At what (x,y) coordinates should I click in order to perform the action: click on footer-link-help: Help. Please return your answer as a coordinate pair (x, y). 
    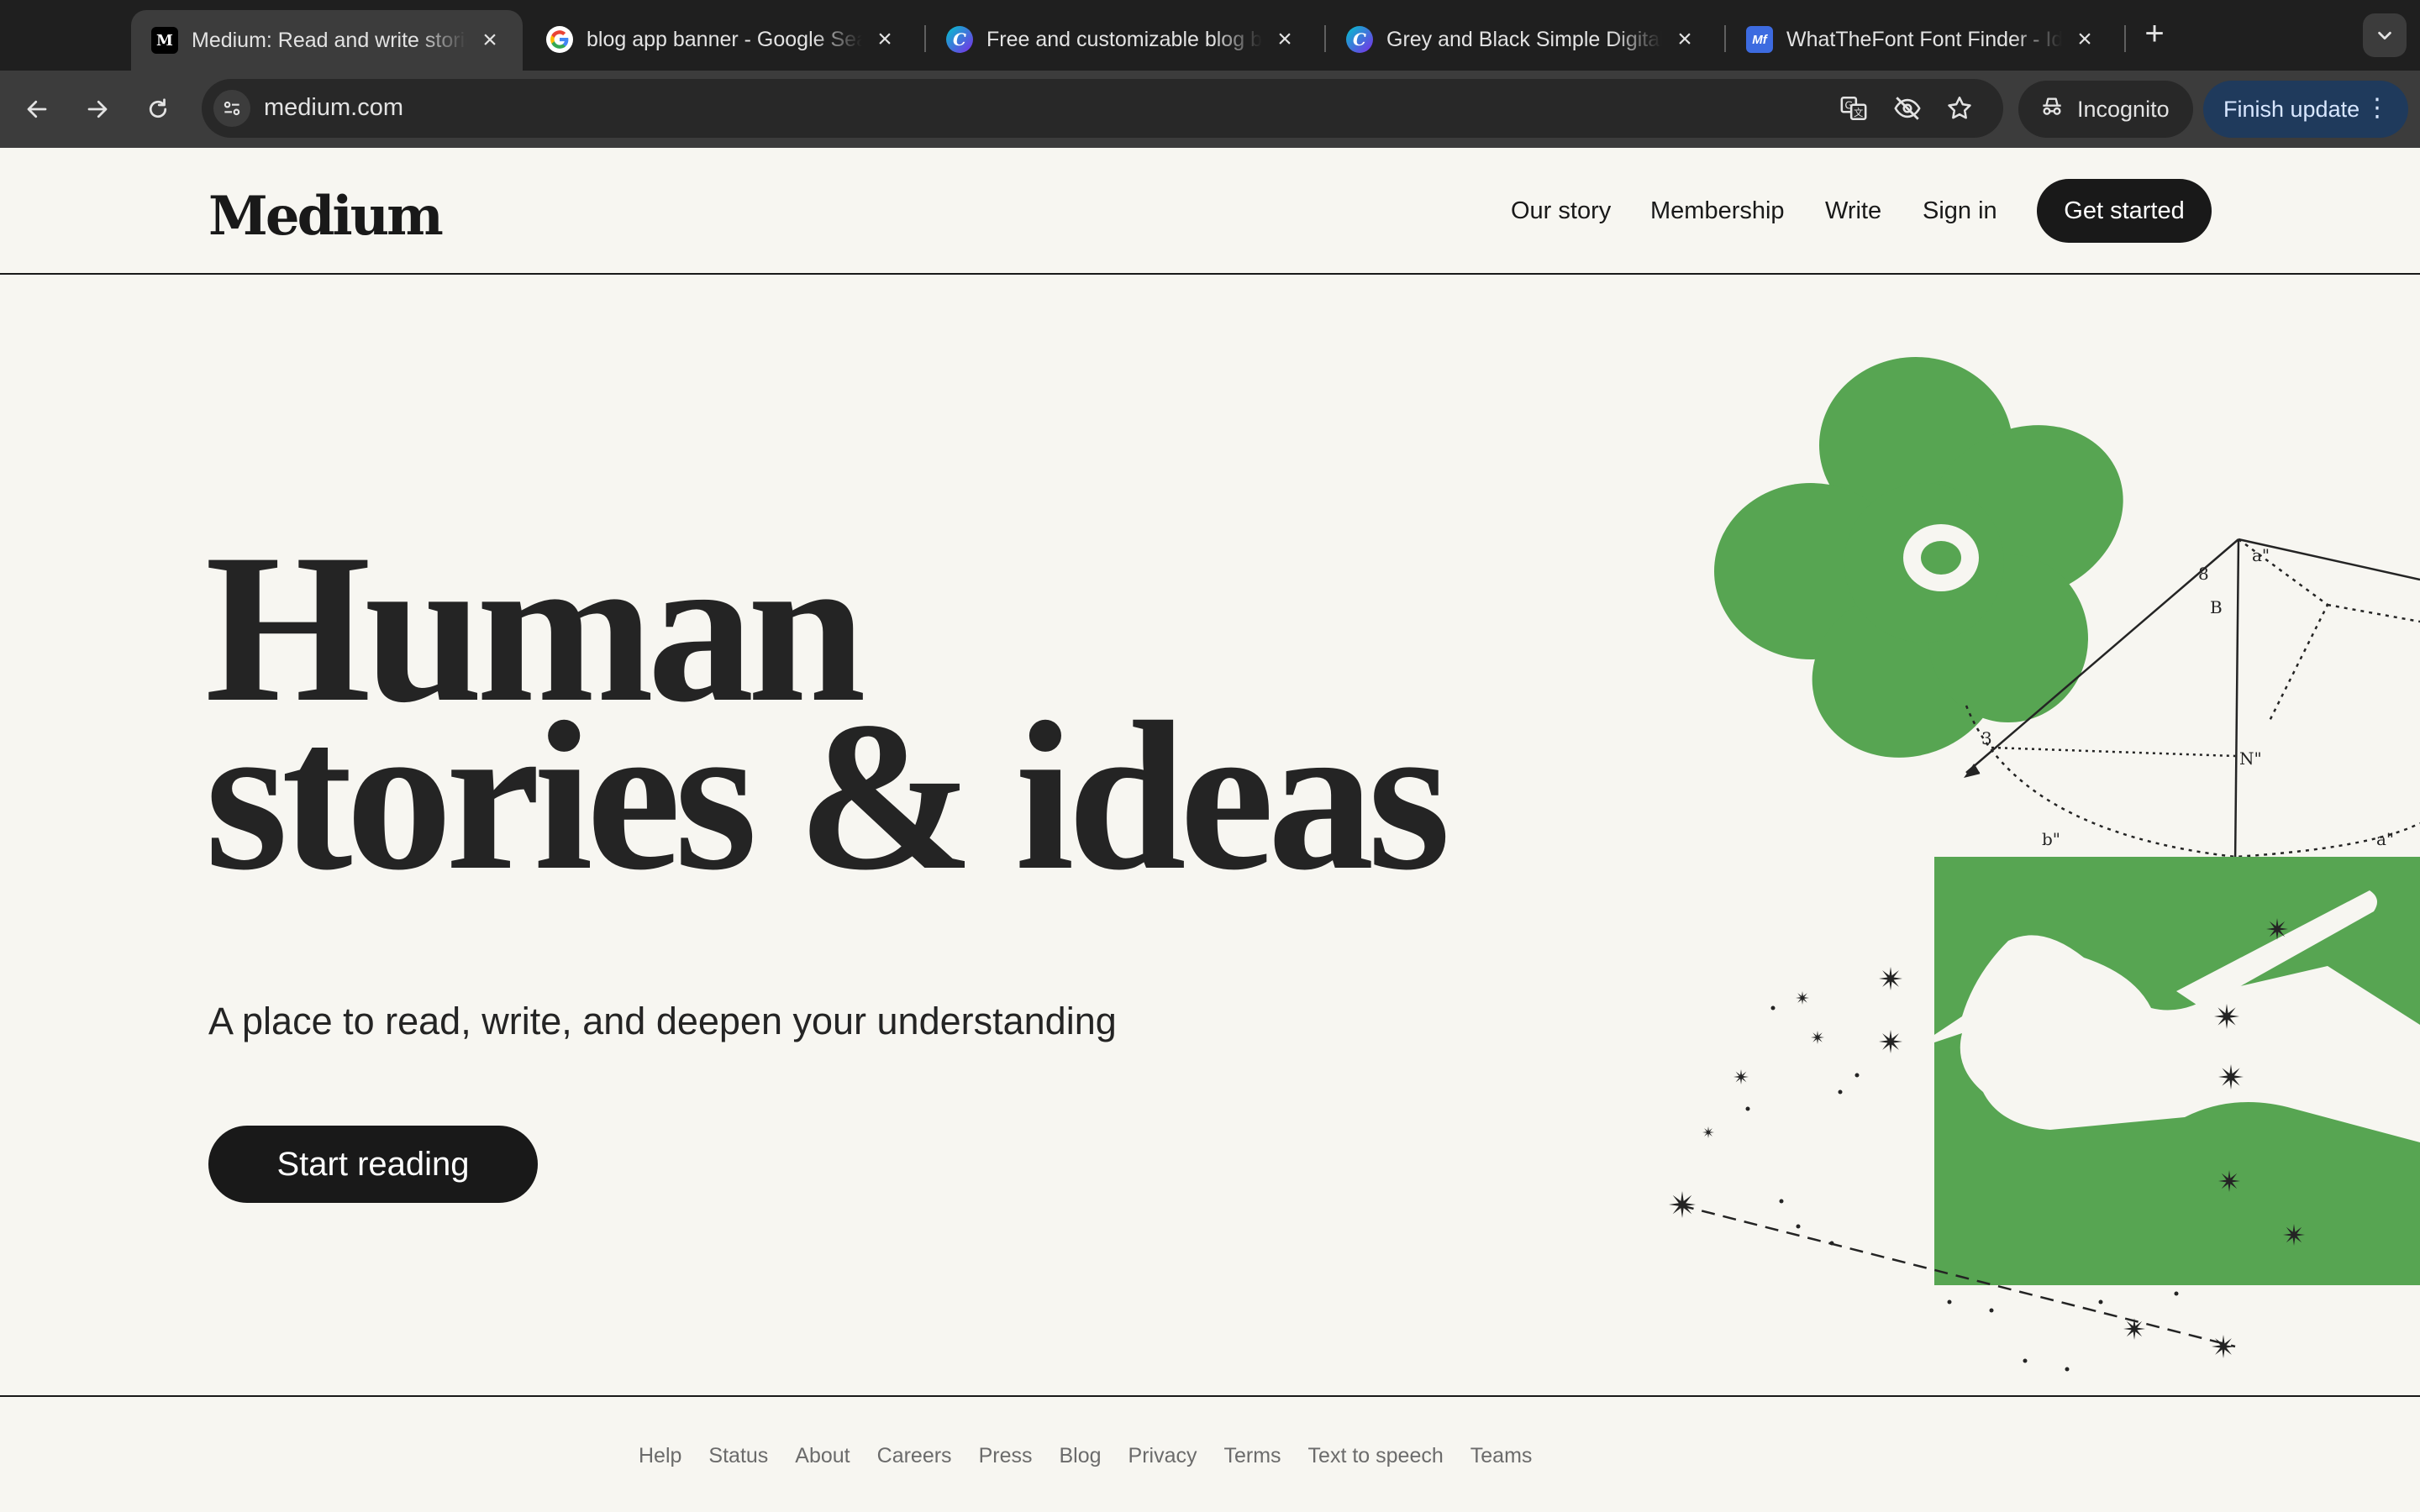
    Looking at the image, I should click on (660, 1456).